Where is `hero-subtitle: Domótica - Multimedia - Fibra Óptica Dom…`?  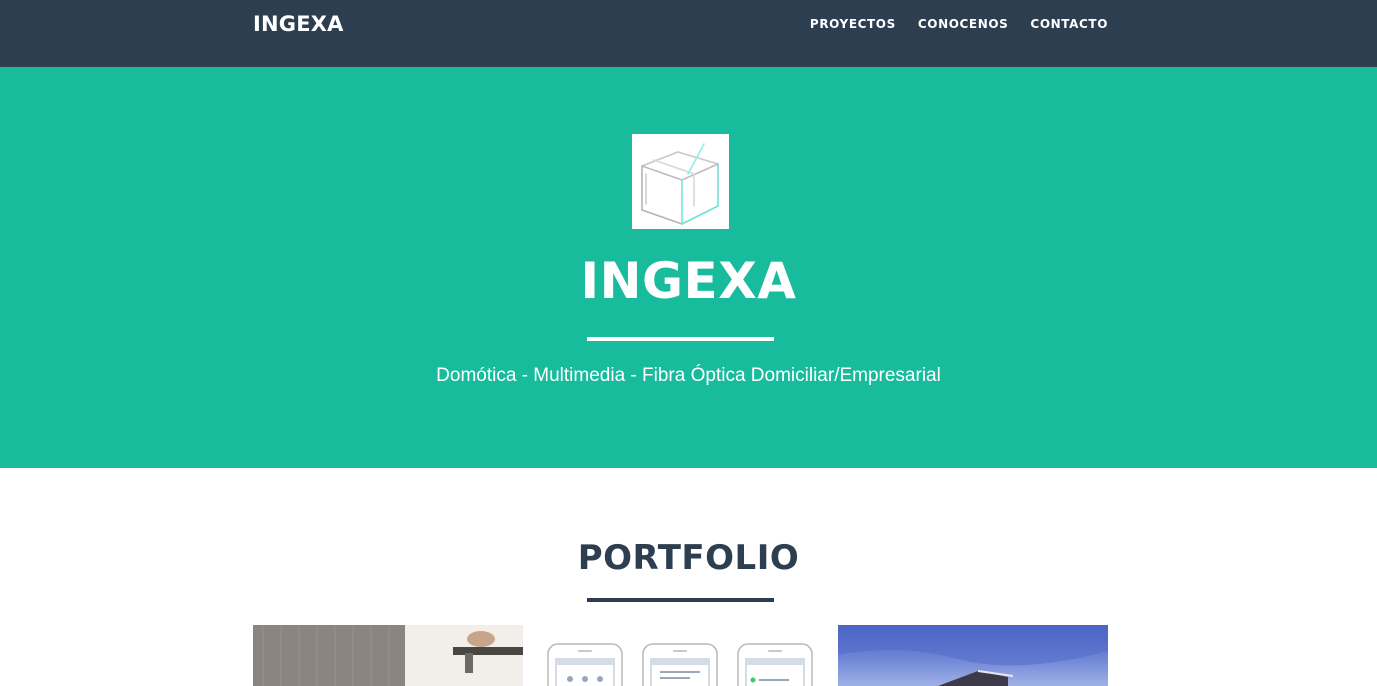 hero-subtitle: Domótica - Multimedia - Fibra Óptica Dom… is located at coordinates (688, 375).